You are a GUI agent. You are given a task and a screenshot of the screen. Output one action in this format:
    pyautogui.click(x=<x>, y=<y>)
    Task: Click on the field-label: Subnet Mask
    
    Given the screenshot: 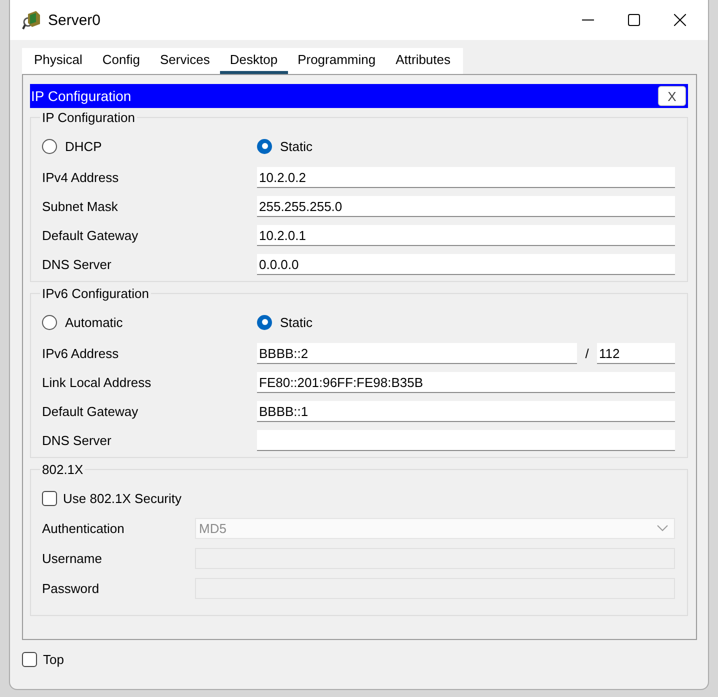 What is the action you would take?
    pyautogui.click(x=80, y=206)
    